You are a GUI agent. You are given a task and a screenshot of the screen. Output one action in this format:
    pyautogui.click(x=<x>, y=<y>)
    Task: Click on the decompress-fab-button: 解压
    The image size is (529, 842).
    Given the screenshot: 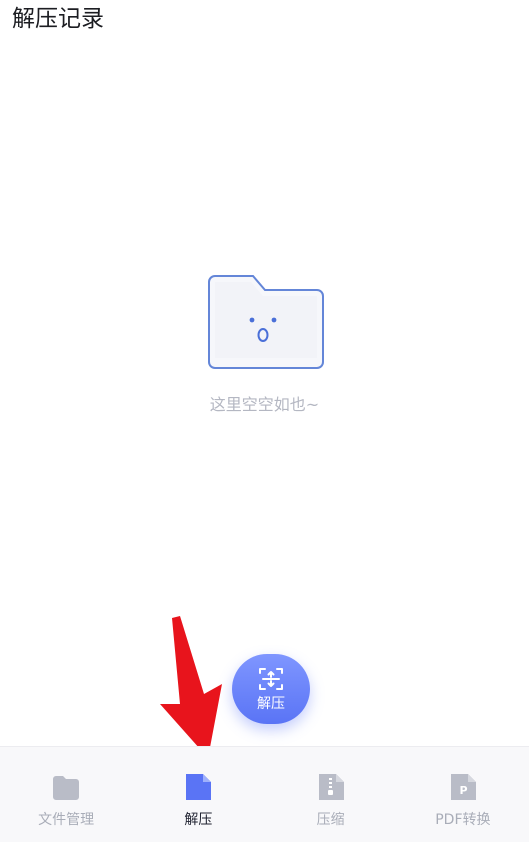 What is the action you would take?
    pyautogui.click(x=271, y=689)
    